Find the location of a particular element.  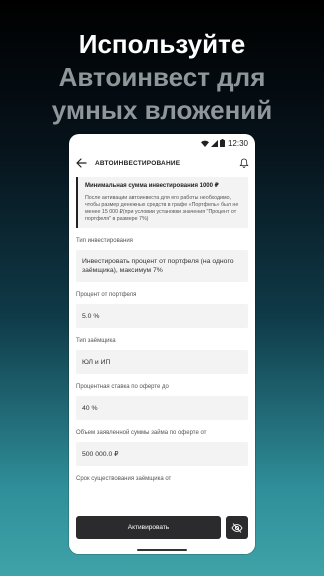

borrower-type-select: ЮЛ и ИП is located at coordinates (162, 362).